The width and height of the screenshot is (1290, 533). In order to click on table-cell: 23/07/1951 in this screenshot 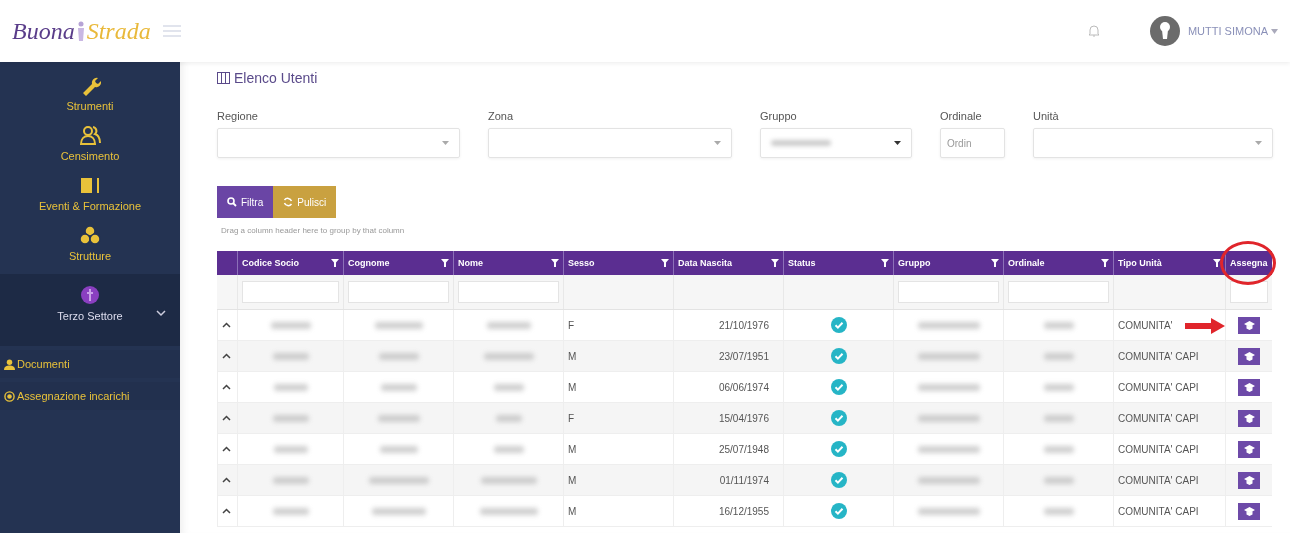, I will do `click(728, 356)`.